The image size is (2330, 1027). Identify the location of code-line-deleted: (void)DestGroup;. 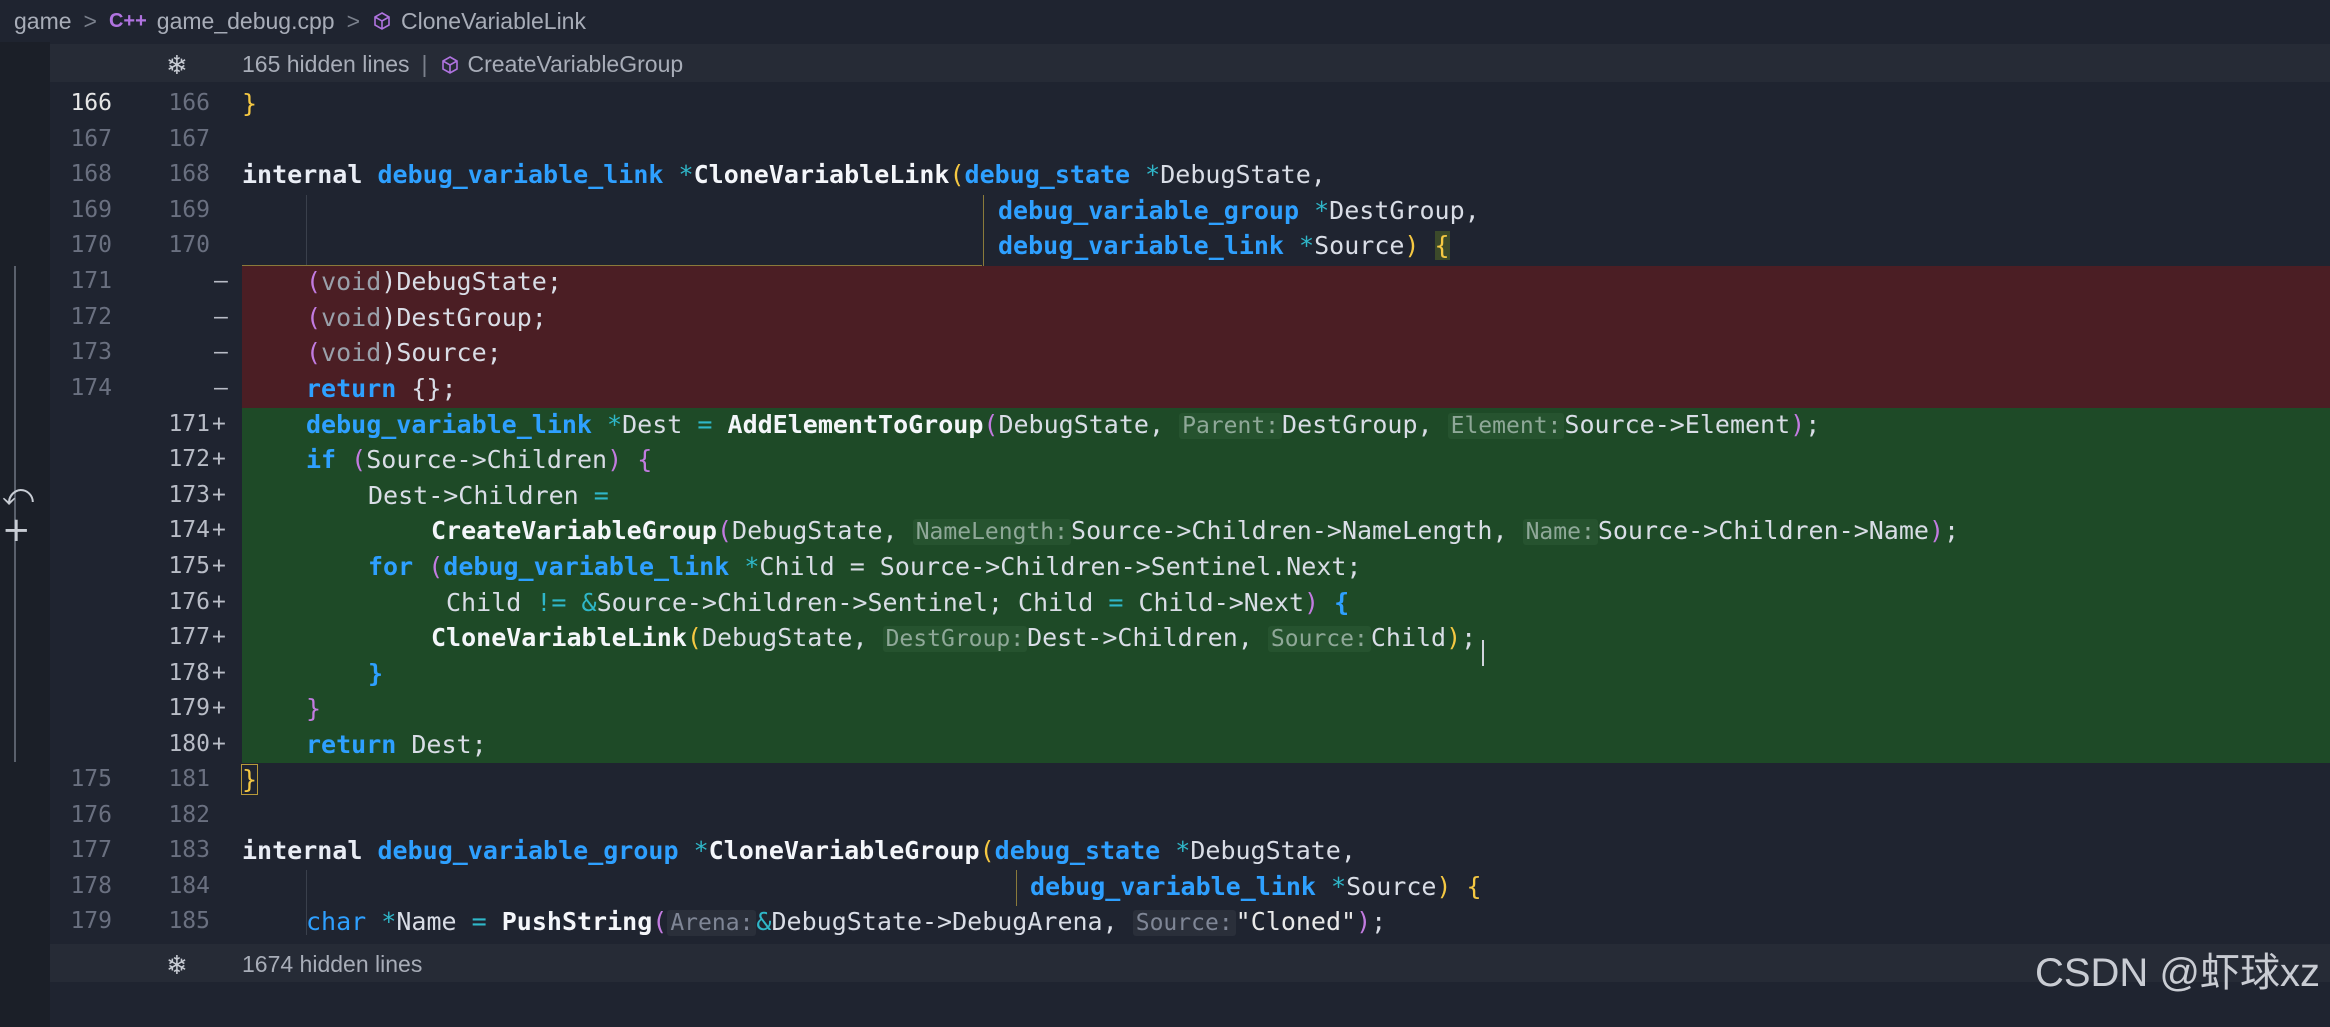
(1165, 318).